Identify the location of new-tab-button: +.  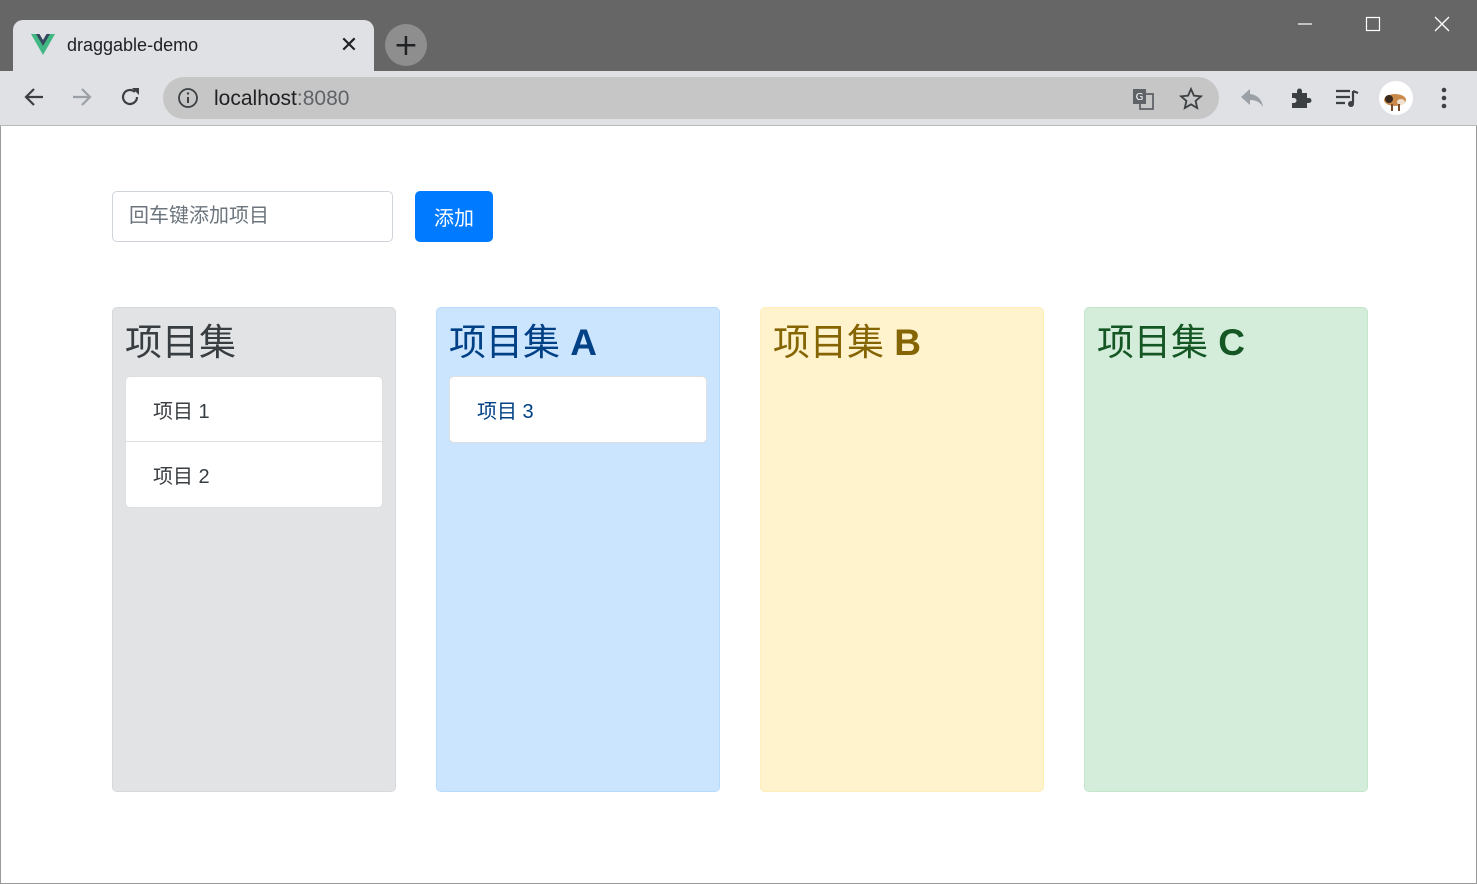
(406, 45).